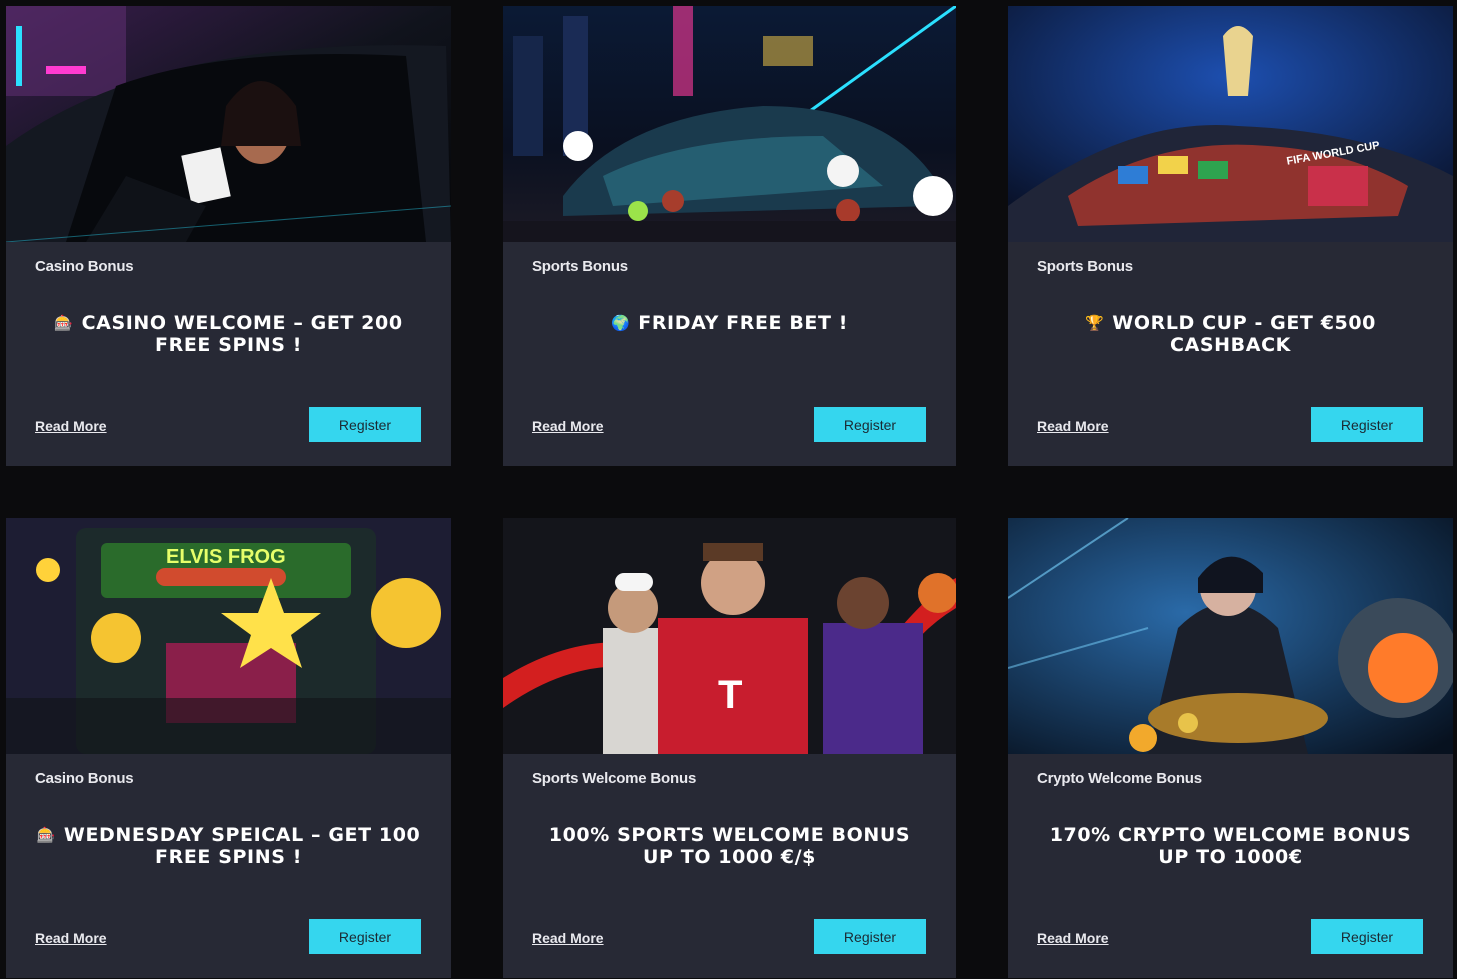 Image resolution: width=1457 pixels, height=979 pixels. Describe the element at coordinates (228, 636) in the screenshot. I see `bonus-image: ELVIS FROG` at that location.